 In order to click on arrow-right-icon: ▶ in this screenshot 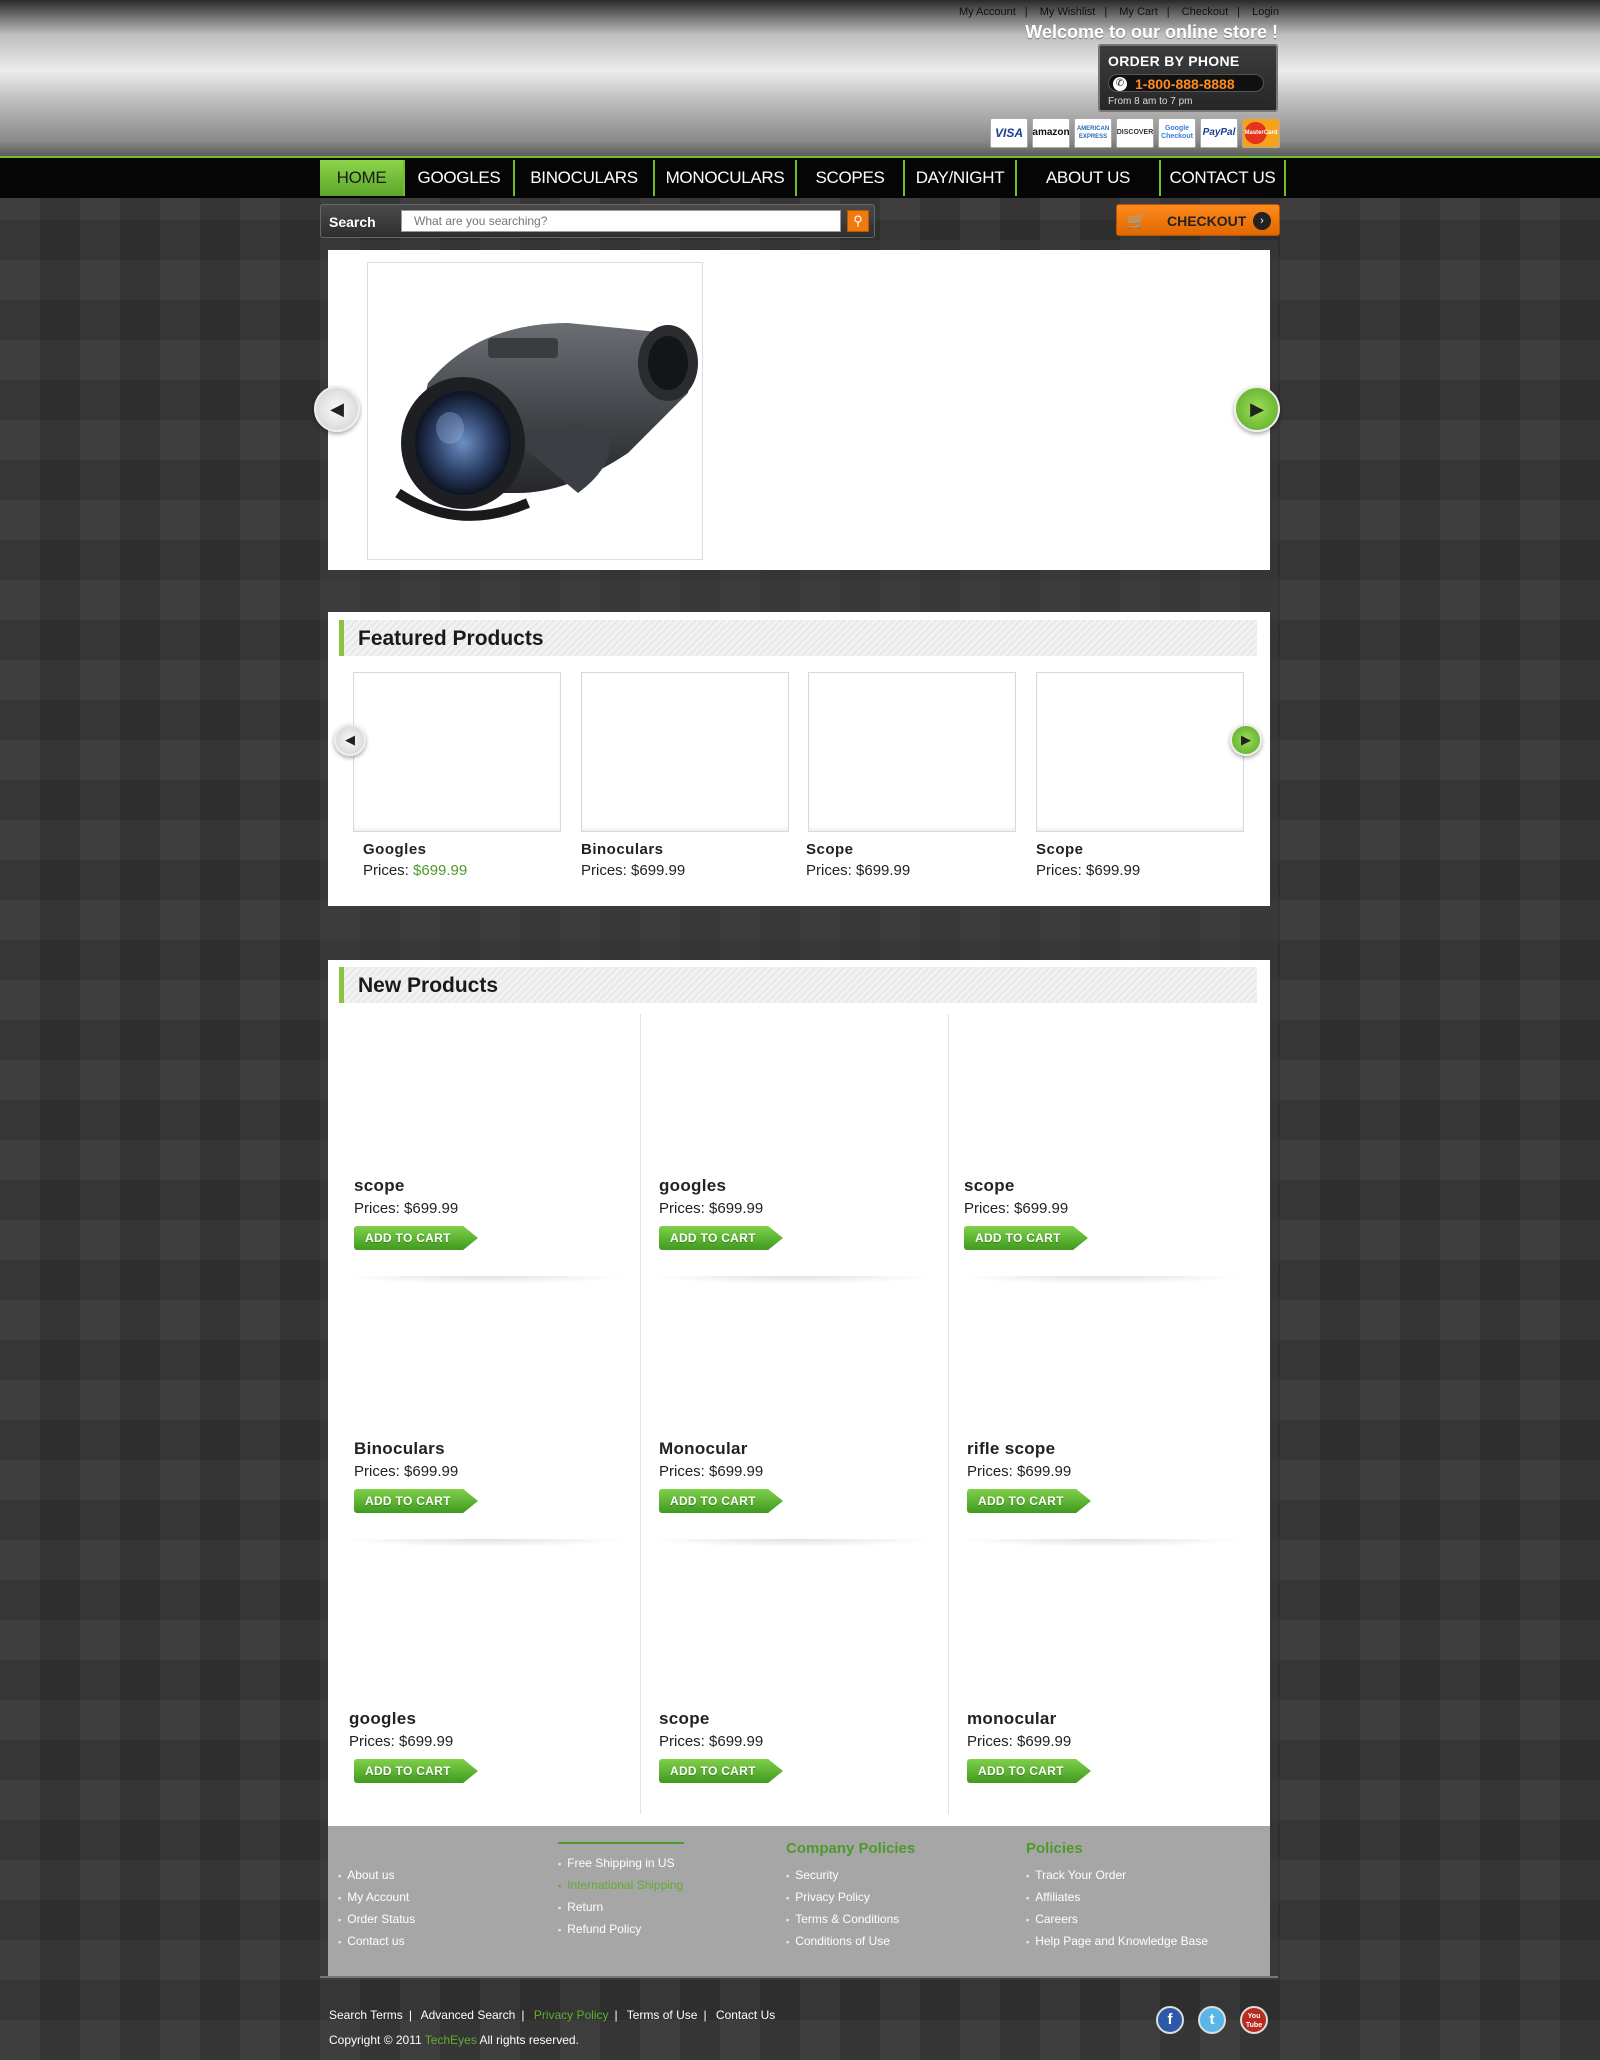, I will do `click(1246, 739)`.